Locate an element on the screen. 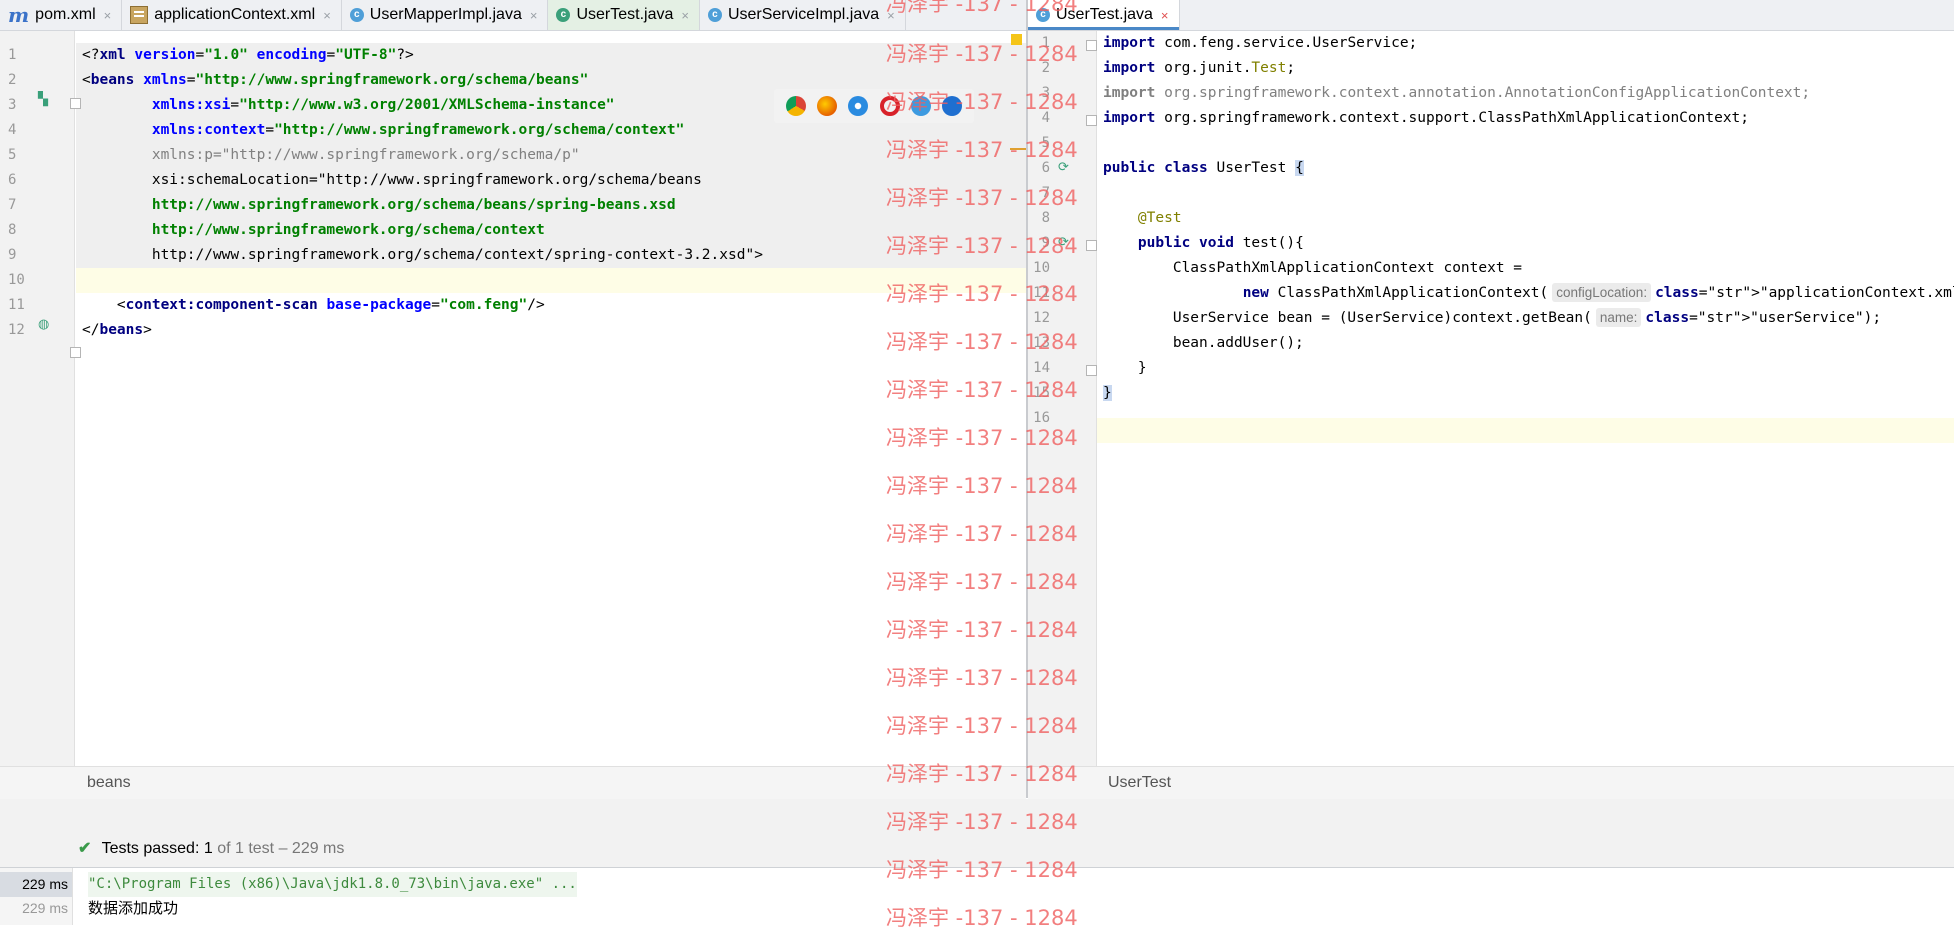 The width and height of the screenshot is (1954, 932). line-number: 2 is located at coordinates (1045, 68).